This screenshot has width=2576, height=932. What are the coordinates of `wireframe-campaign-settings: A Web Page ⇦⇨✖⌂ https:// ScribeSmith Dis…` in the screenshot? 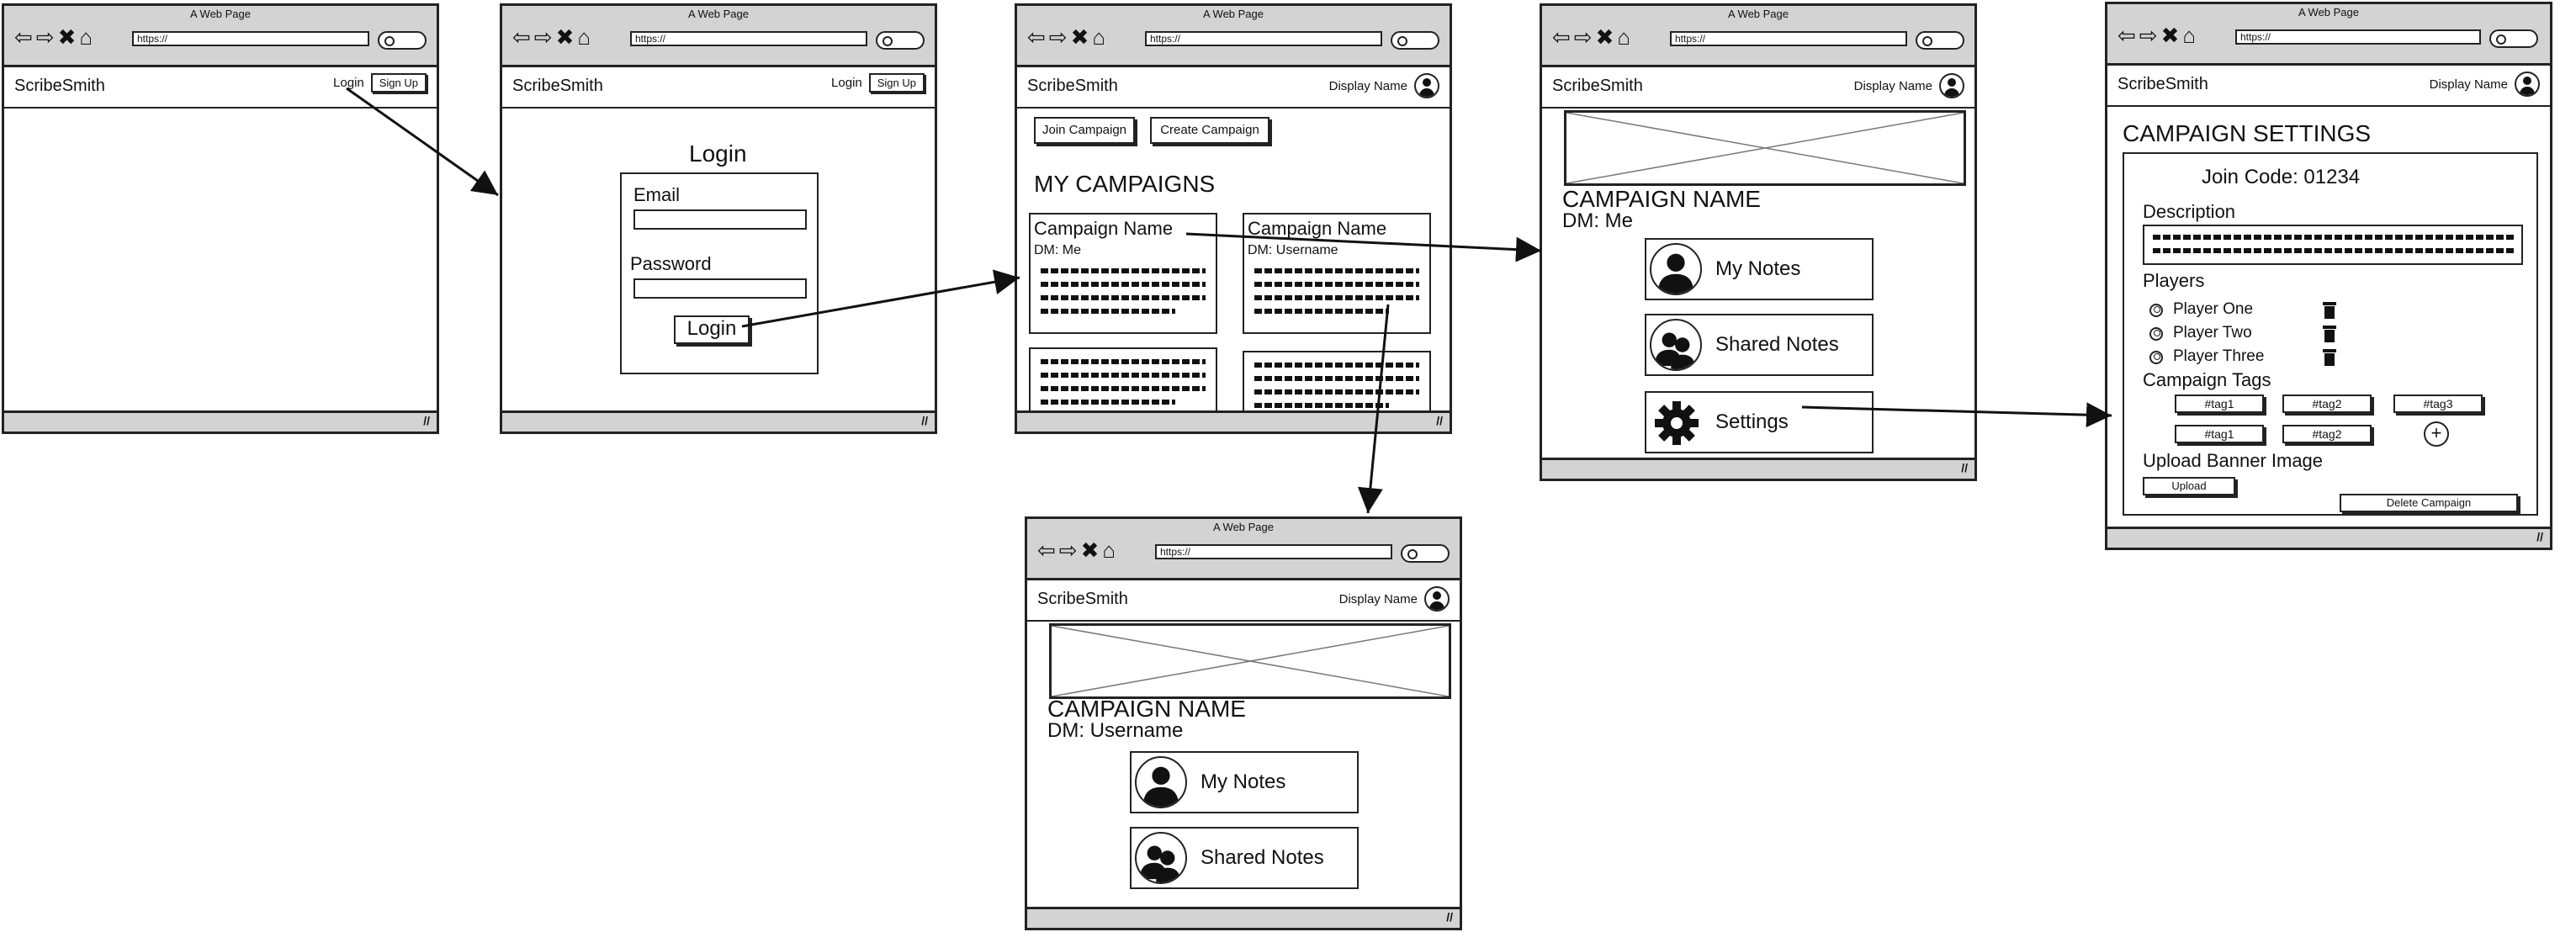 It's located at (2328, 276).